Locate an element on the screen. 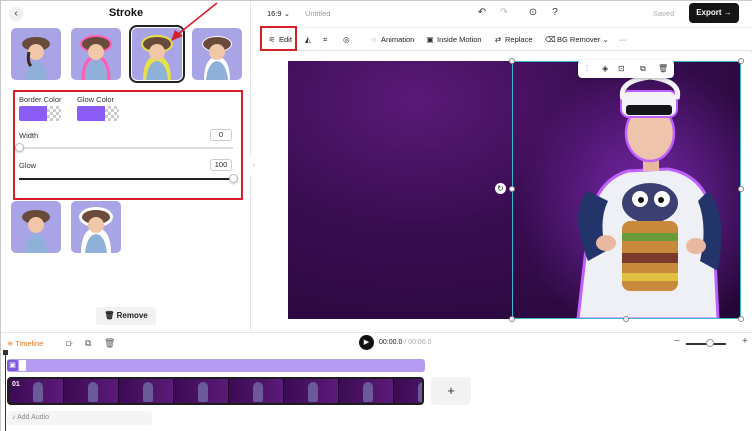 The image size is (752, 431). width-slider-knob is located at coordinates (19, 147).